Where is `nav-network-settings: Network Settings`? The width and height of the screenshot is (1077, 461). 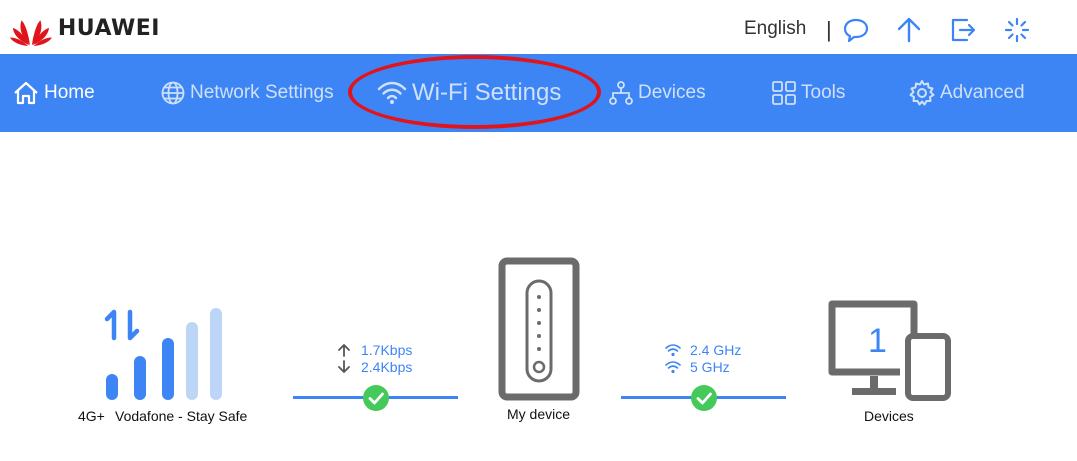 nav-network-settings: Network Settings is located at coordinates (247, 93).